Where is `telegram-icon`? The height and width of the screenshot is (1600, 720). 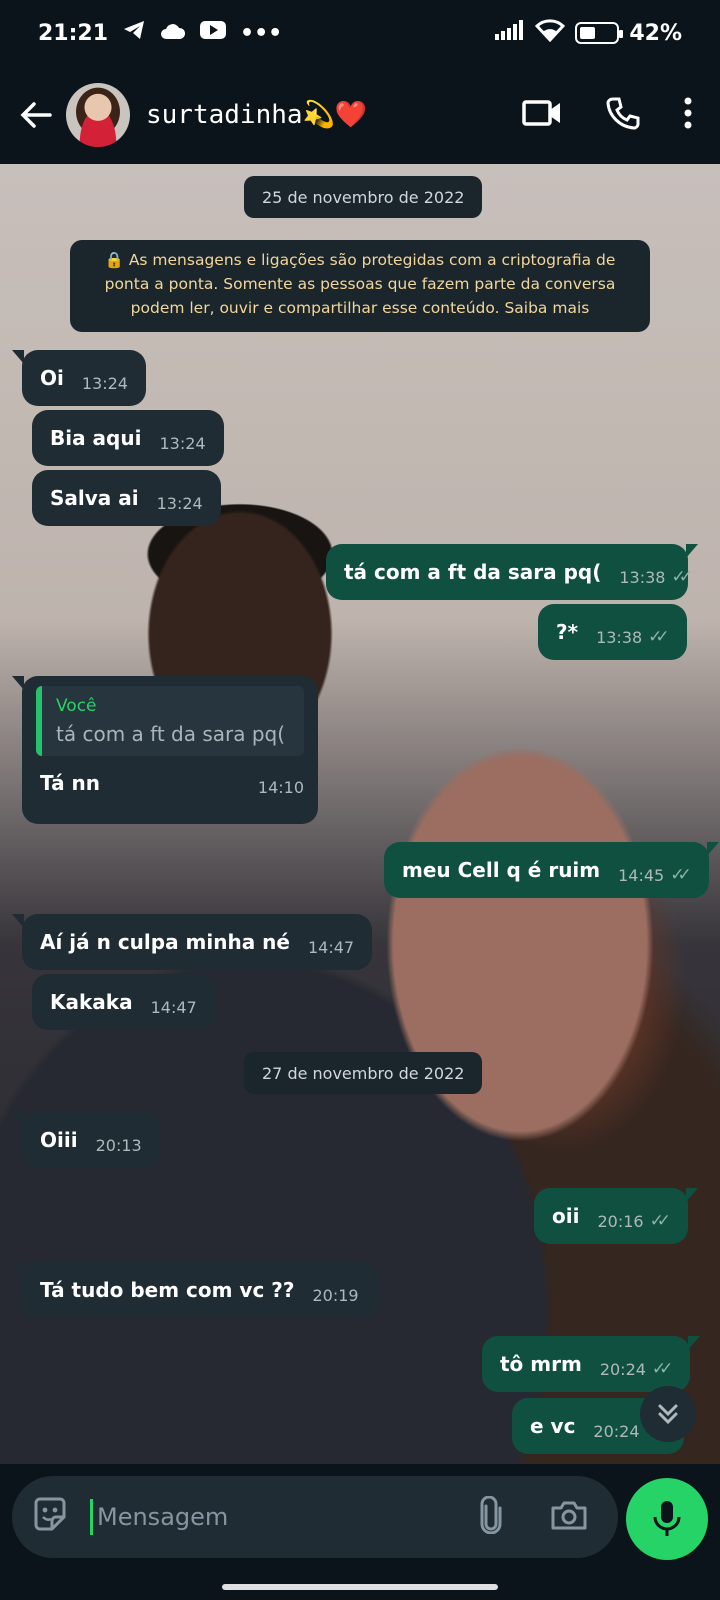 telegram-icon is located at coordinates (134, 33).